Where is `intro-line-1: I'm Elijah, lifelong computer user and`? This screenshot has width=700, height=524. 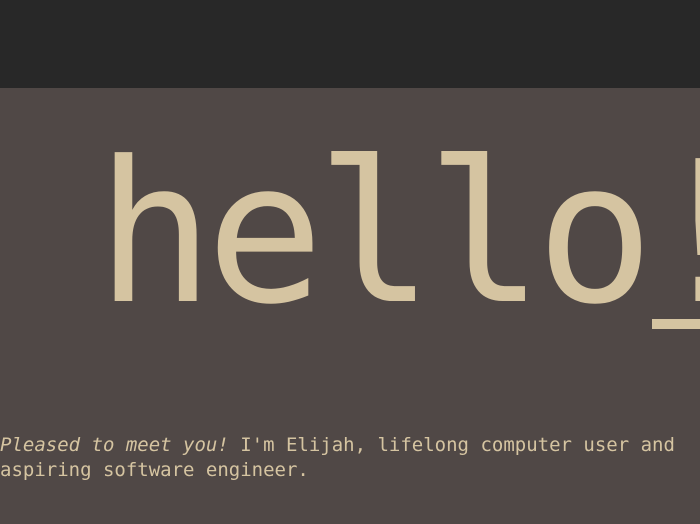
intro-line-1: I'm Elijah, lifelong computer user and is located at coordinates (451, 445).